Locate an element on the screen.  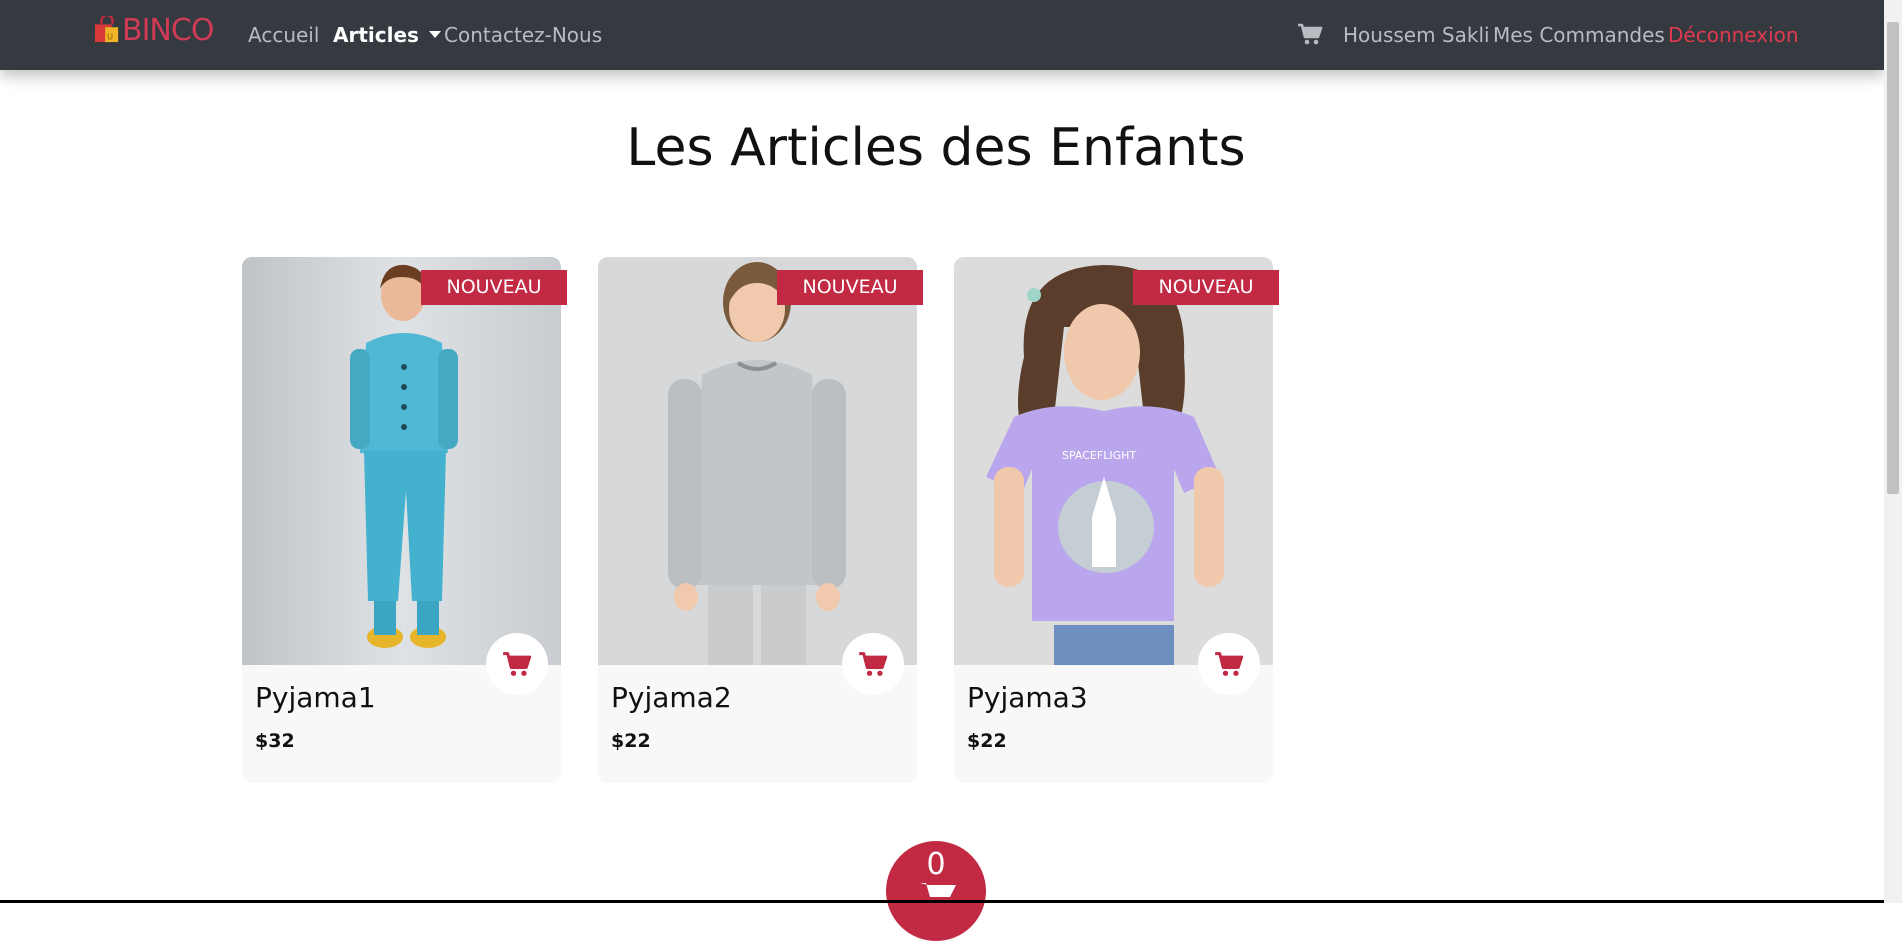
nav-user-name: Houssem Sakli is located at coordinates (1416, 35).